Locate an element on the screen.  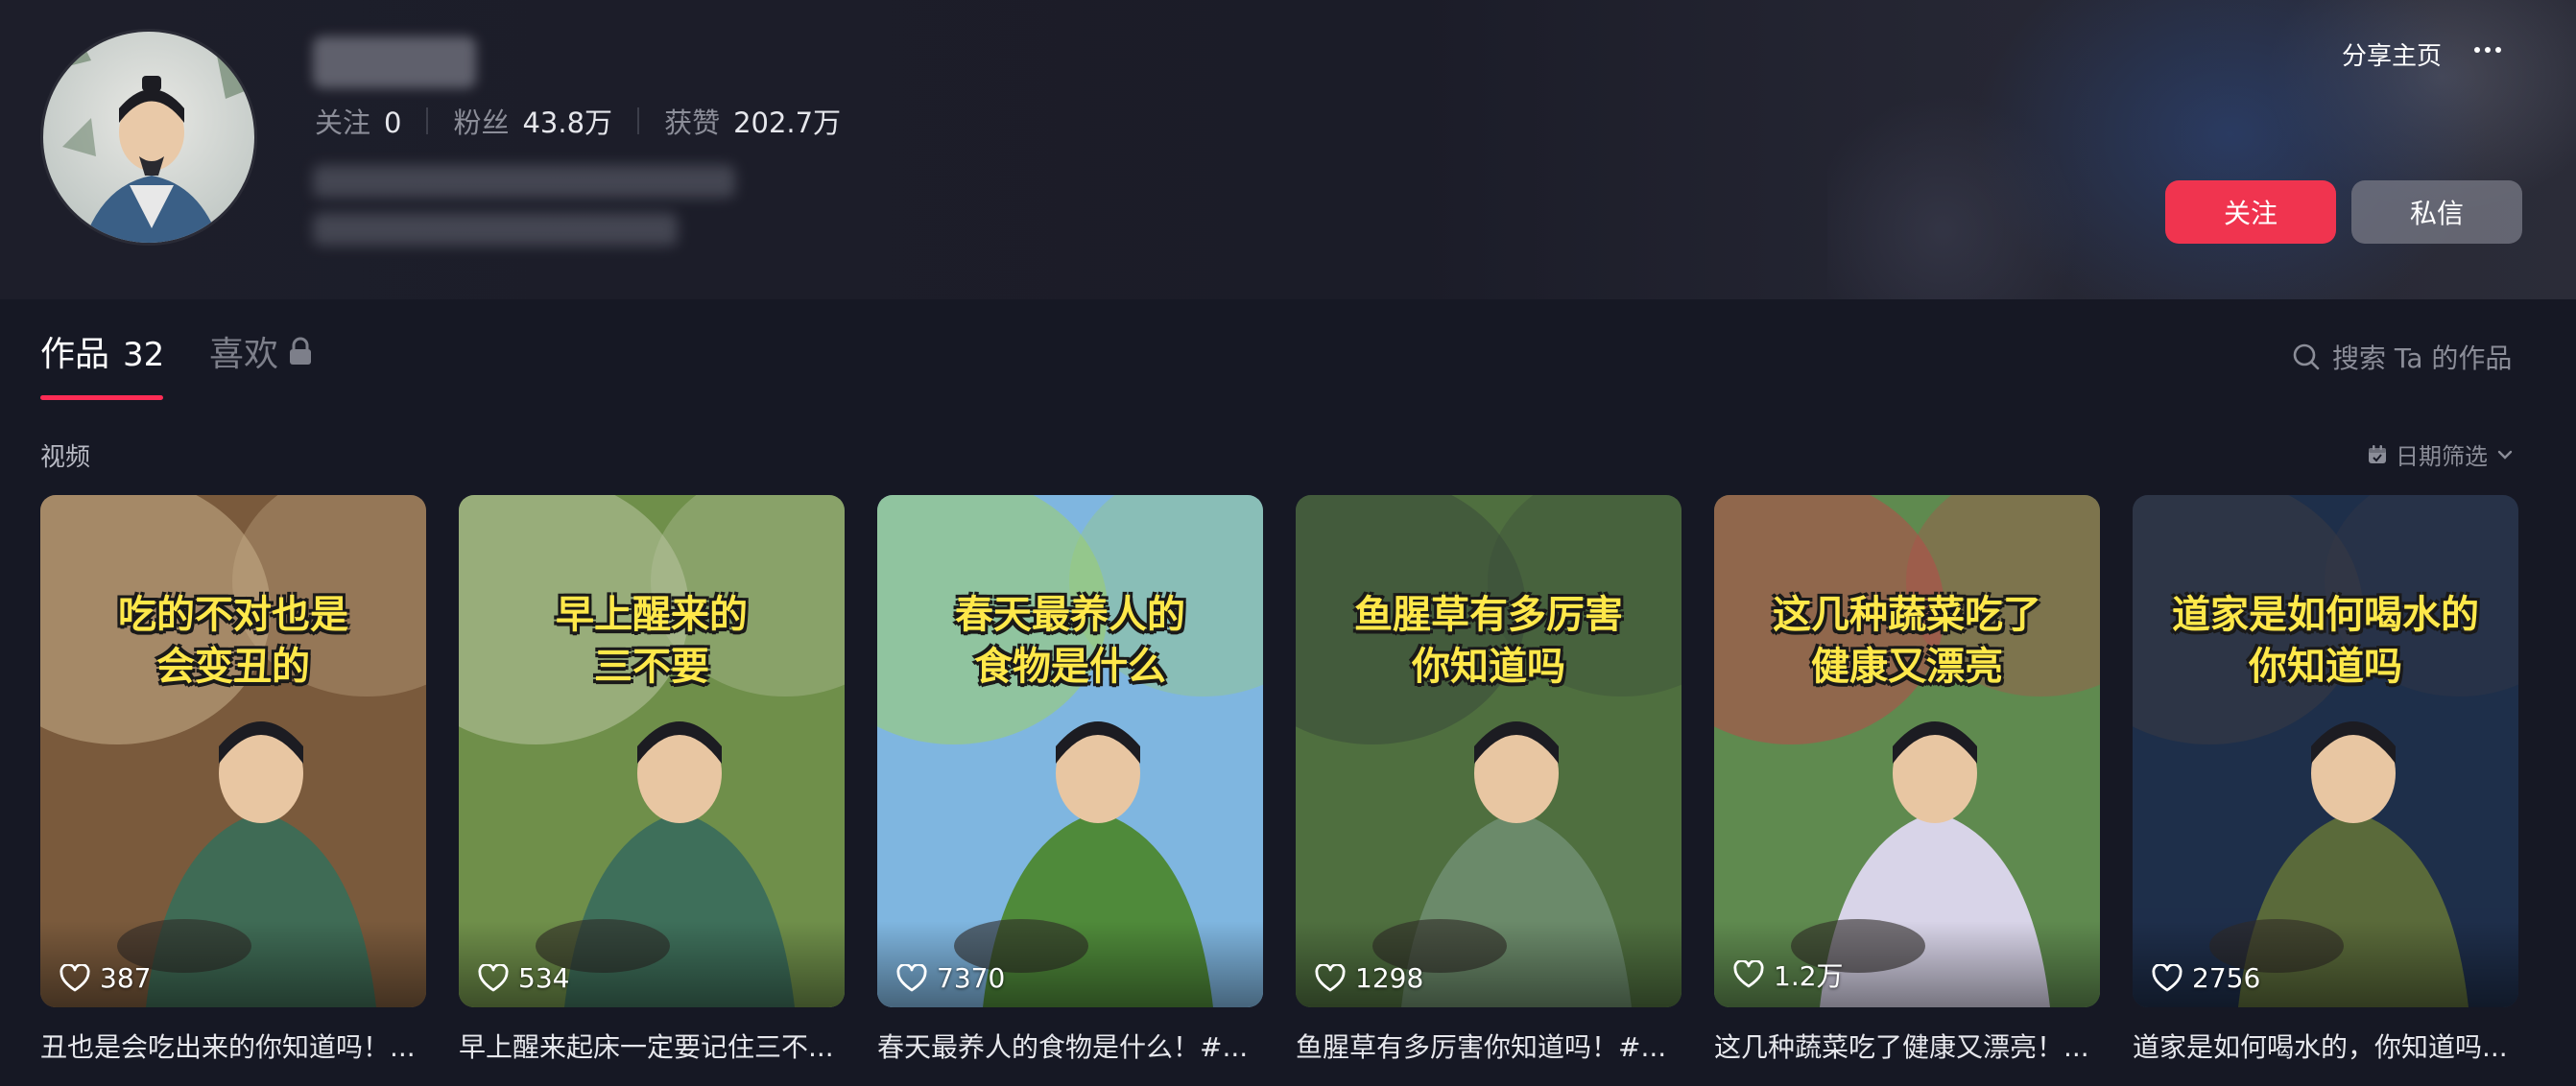
video-cover-caption: 春天最养人的 食物是什么 is located at coordinates (1070, 641).